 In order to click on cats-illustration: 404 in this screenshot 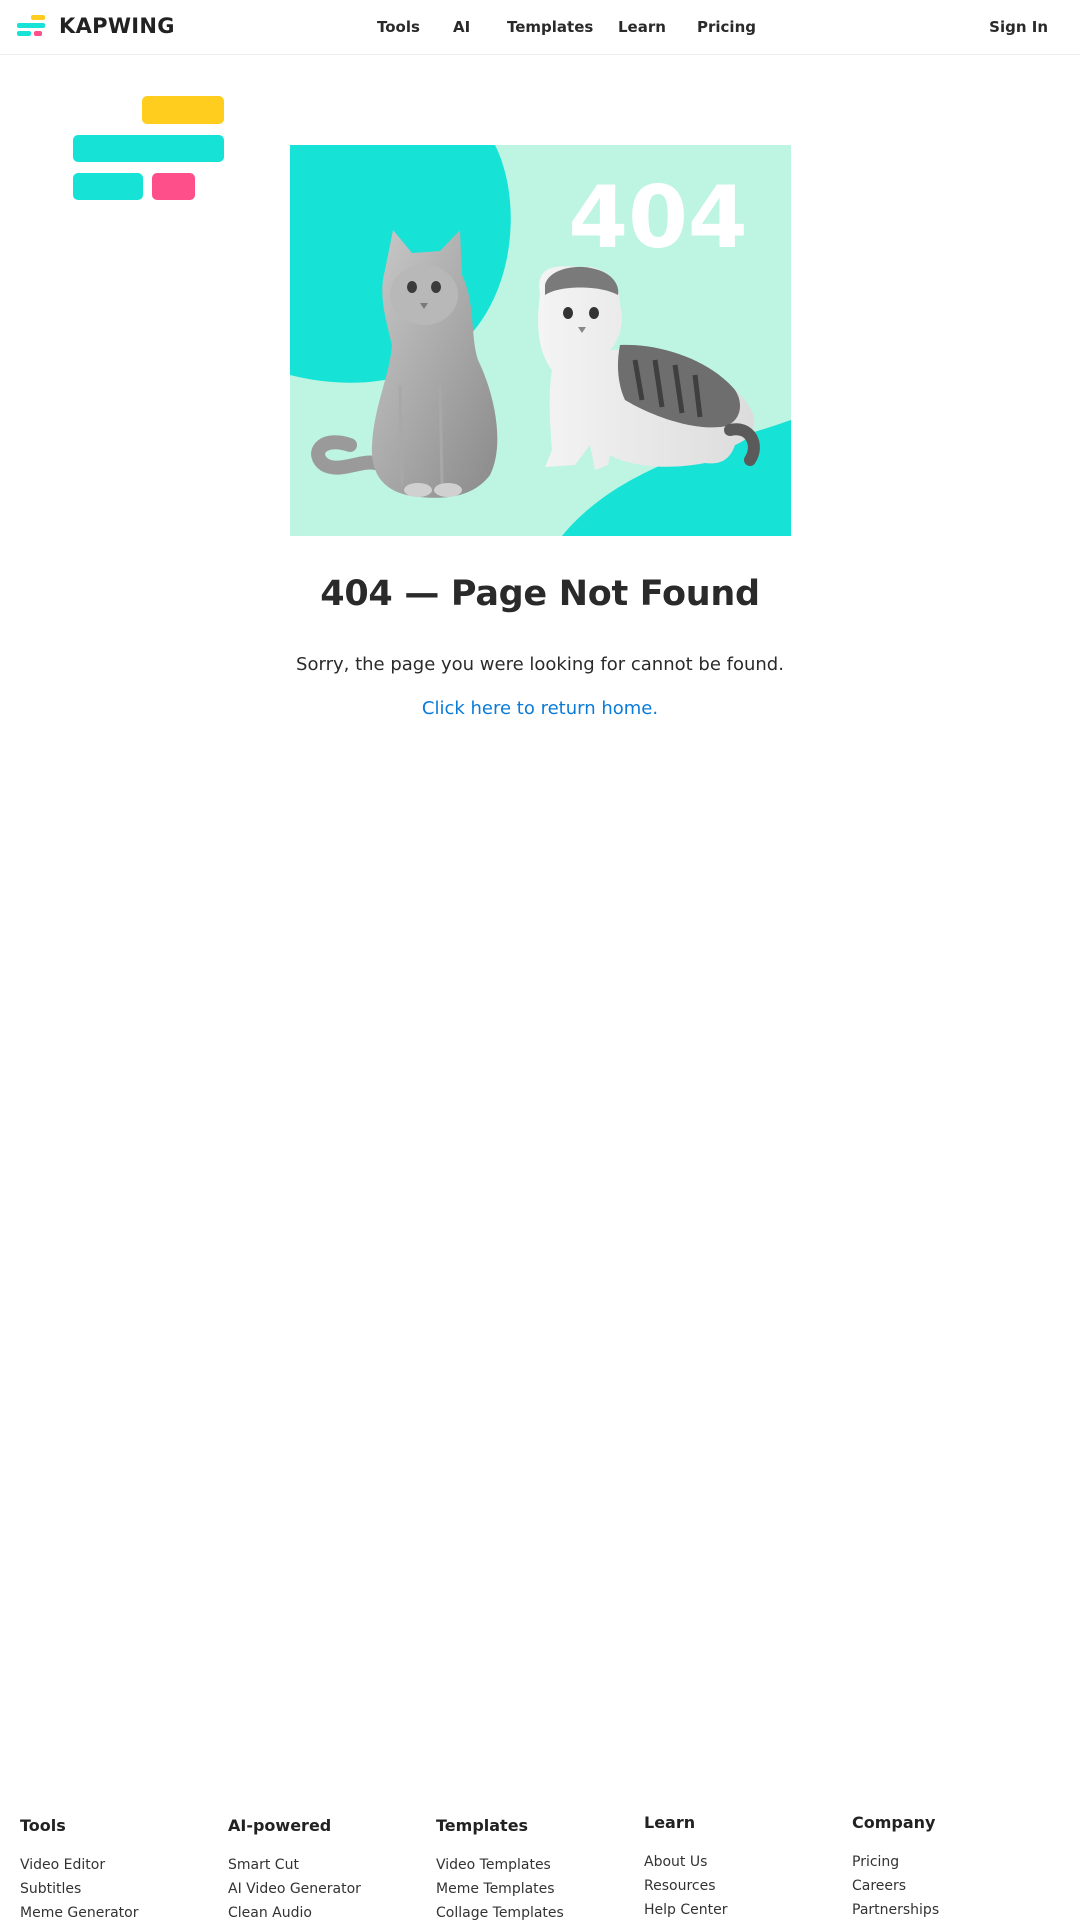, I will do `click(540, 340)`.